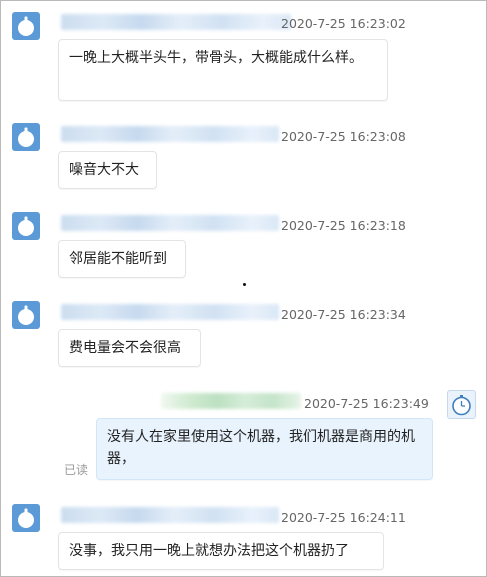 Image resolution: width=487 pixels, height=577 pixels. Describe the element at coordinates (244, 284) in the screenshot. I see `stray-dot` at that location.